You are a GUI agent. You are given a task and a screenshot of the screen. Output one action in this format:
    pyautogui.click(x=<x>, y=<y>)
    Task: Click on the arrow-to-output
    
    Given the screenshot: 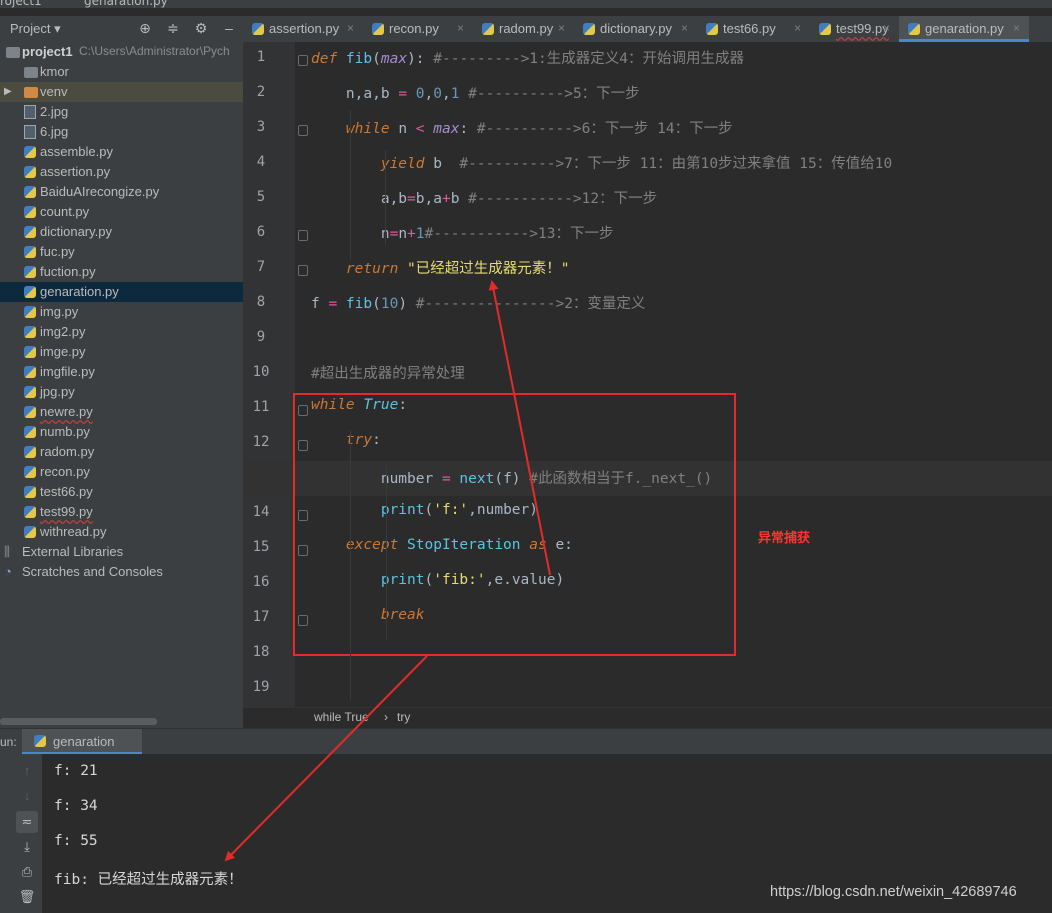 What is the action you would take?
    pyautogui.click(x=326, y=758)
    